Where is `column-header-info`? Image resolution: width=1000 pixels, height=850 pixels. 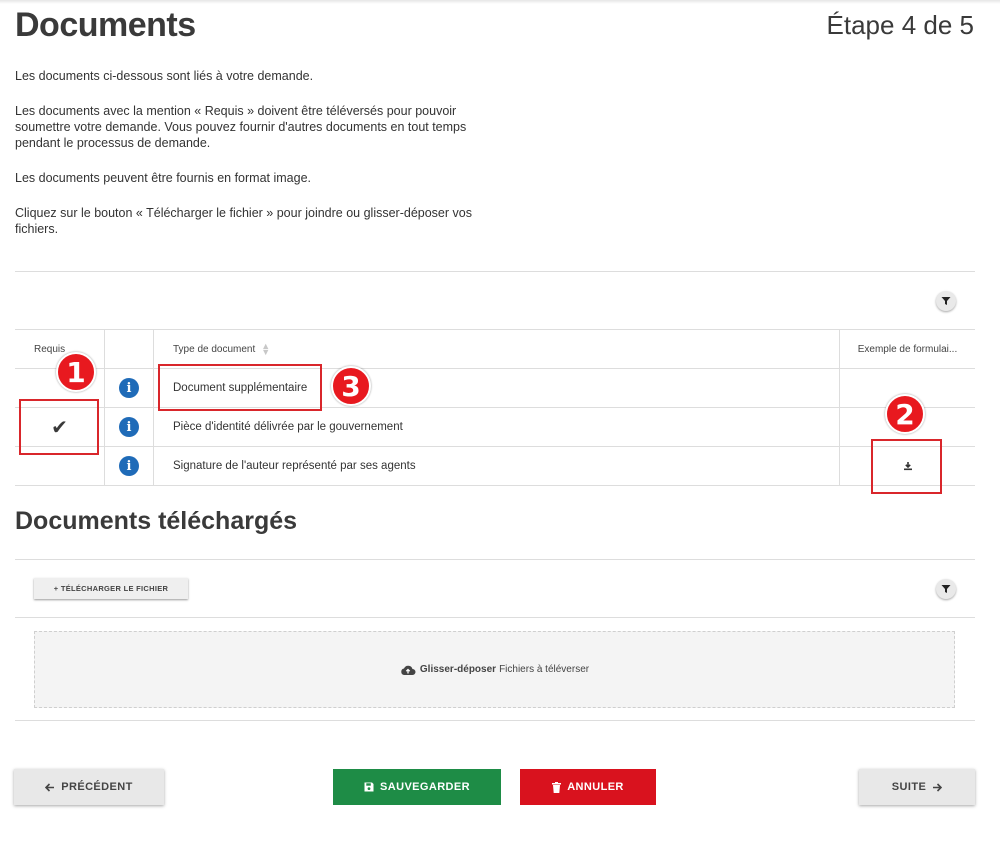 column-header-info is located at coordinates (129, 349).